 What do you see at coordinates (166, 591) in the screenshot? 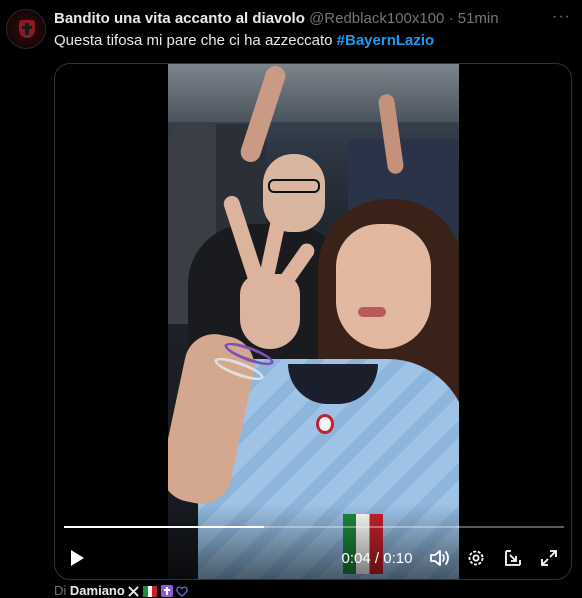
I see `latin-cross-icon` at bounding box center [166, 591].